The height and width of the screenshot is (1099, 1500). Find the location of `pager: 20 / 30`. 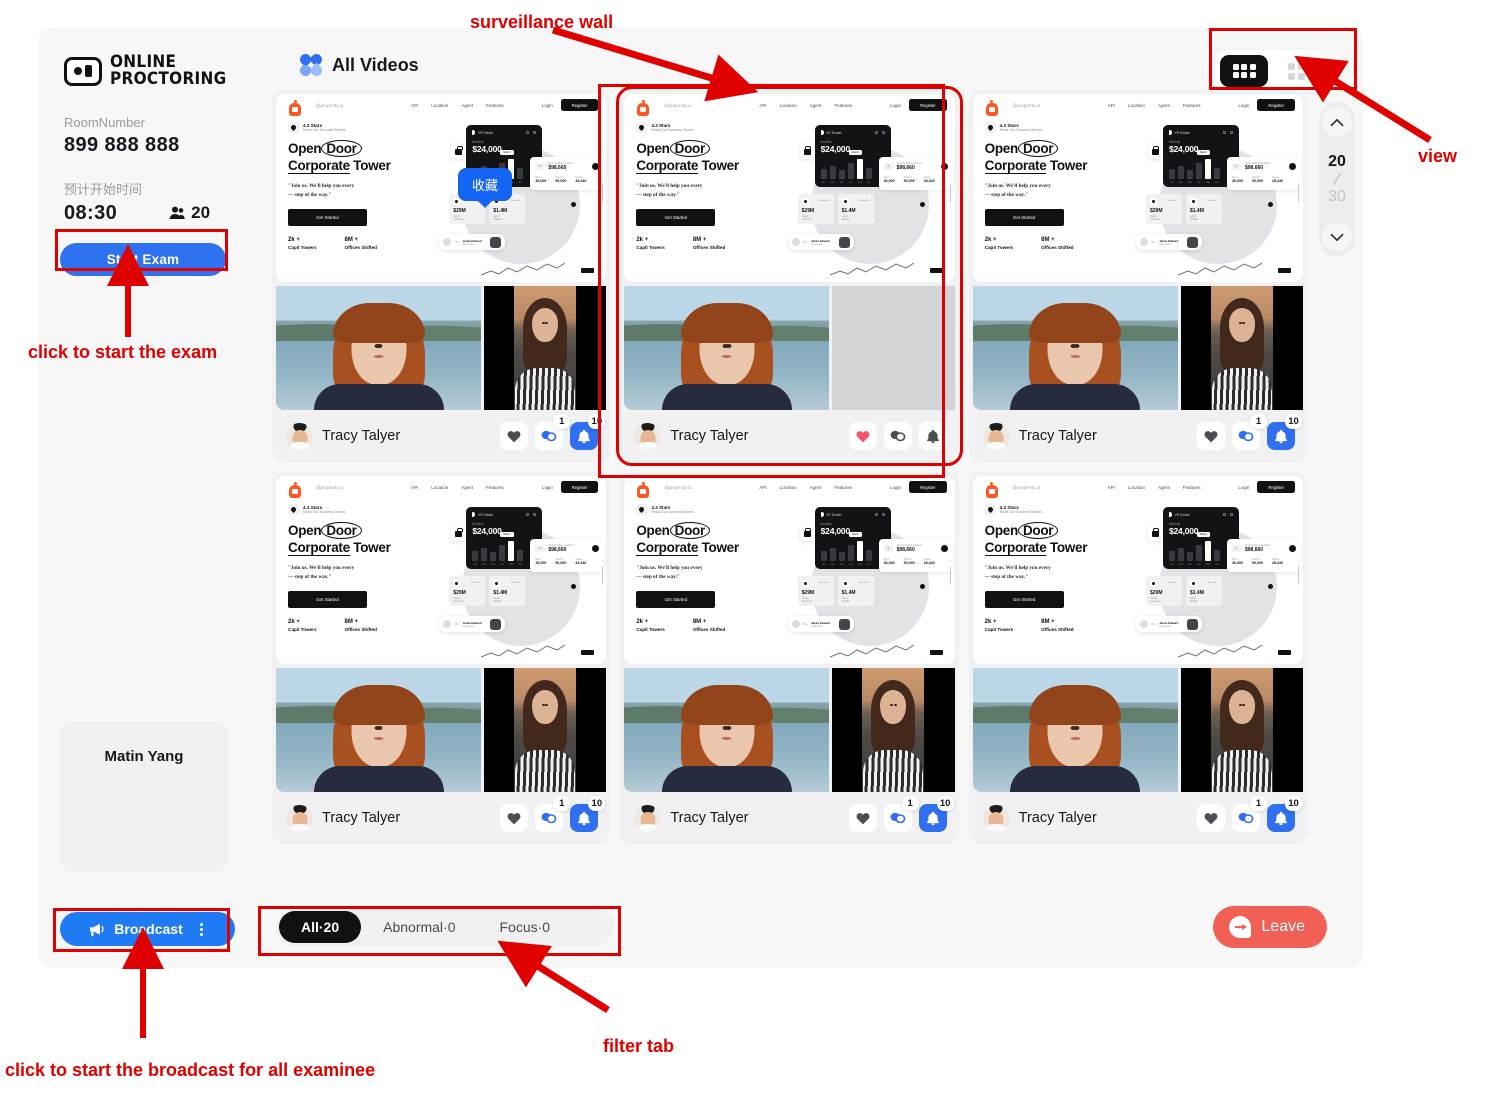

pager: 20 / 30 is located at coordinates (1337, 179).